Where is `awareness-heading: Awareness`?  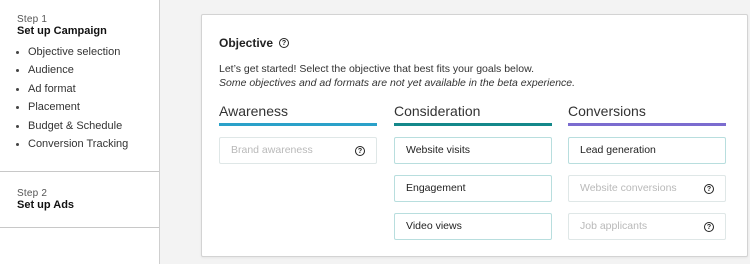
awareness-heading: Awareness is located at coordinates (254, 111).